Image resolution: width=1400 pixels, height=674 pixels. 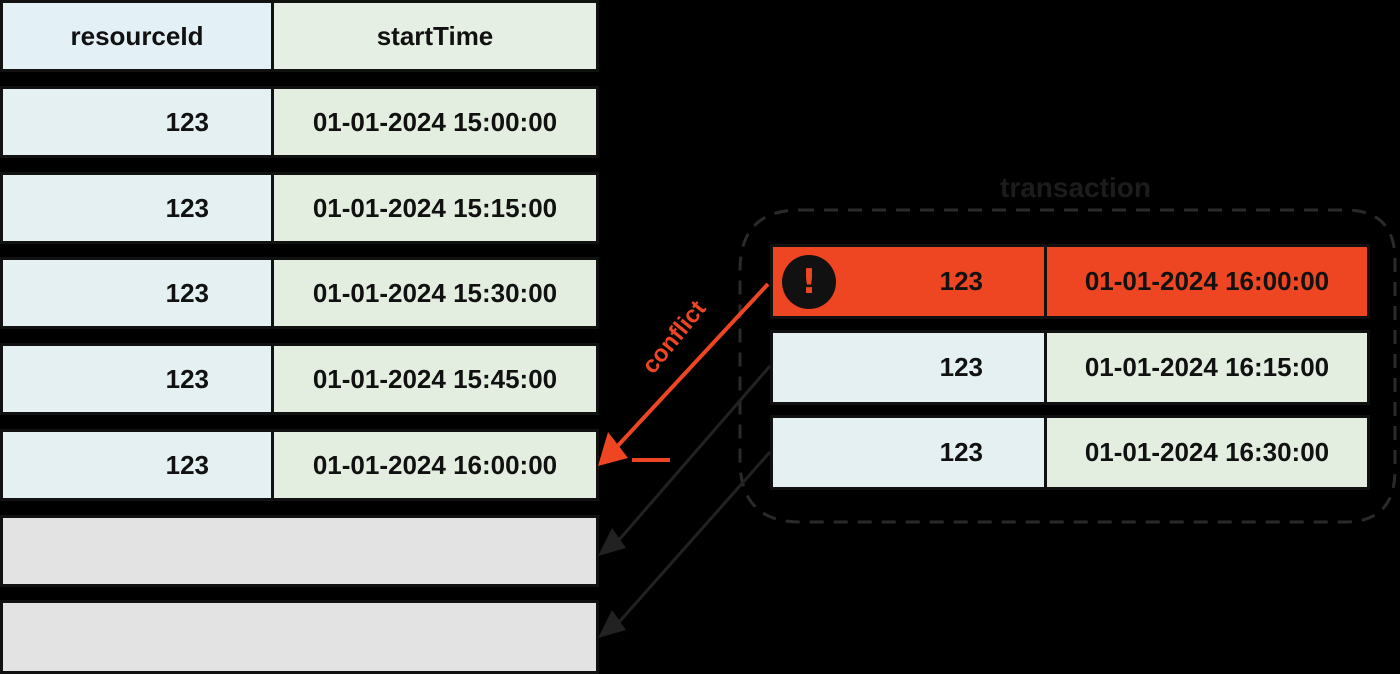 I want to click on header-start-time: startTime, so click(x=435, y=36).